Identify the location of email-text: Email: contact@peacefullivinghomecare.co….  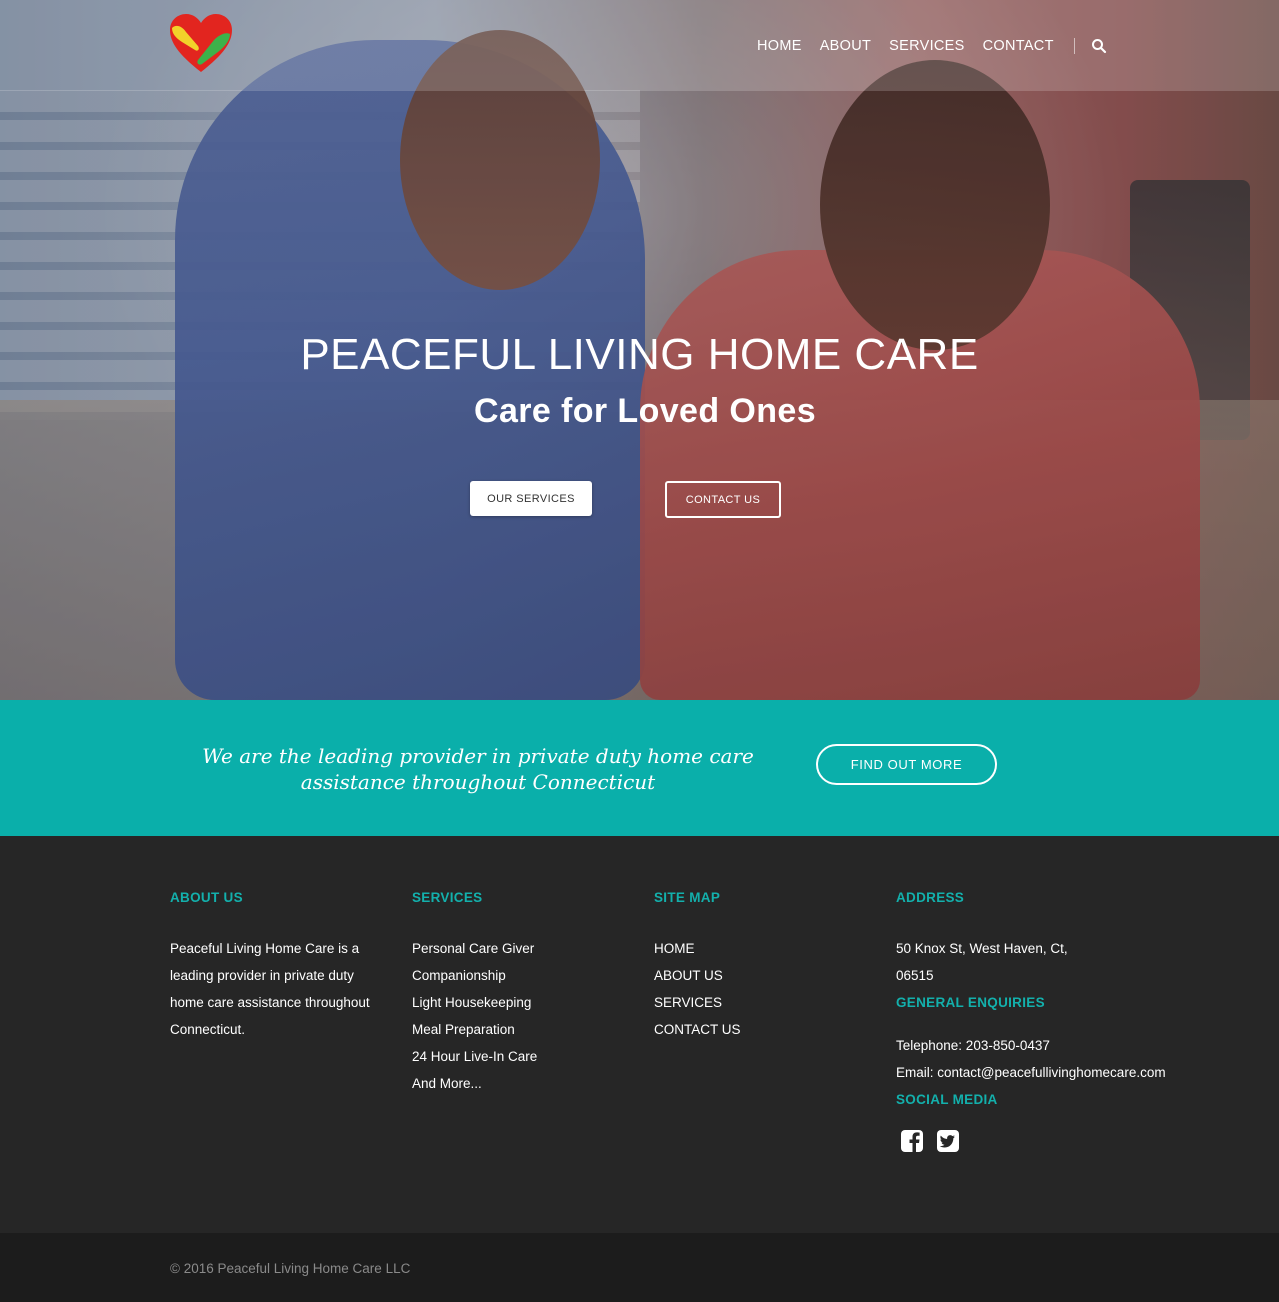
(1031, 1072).